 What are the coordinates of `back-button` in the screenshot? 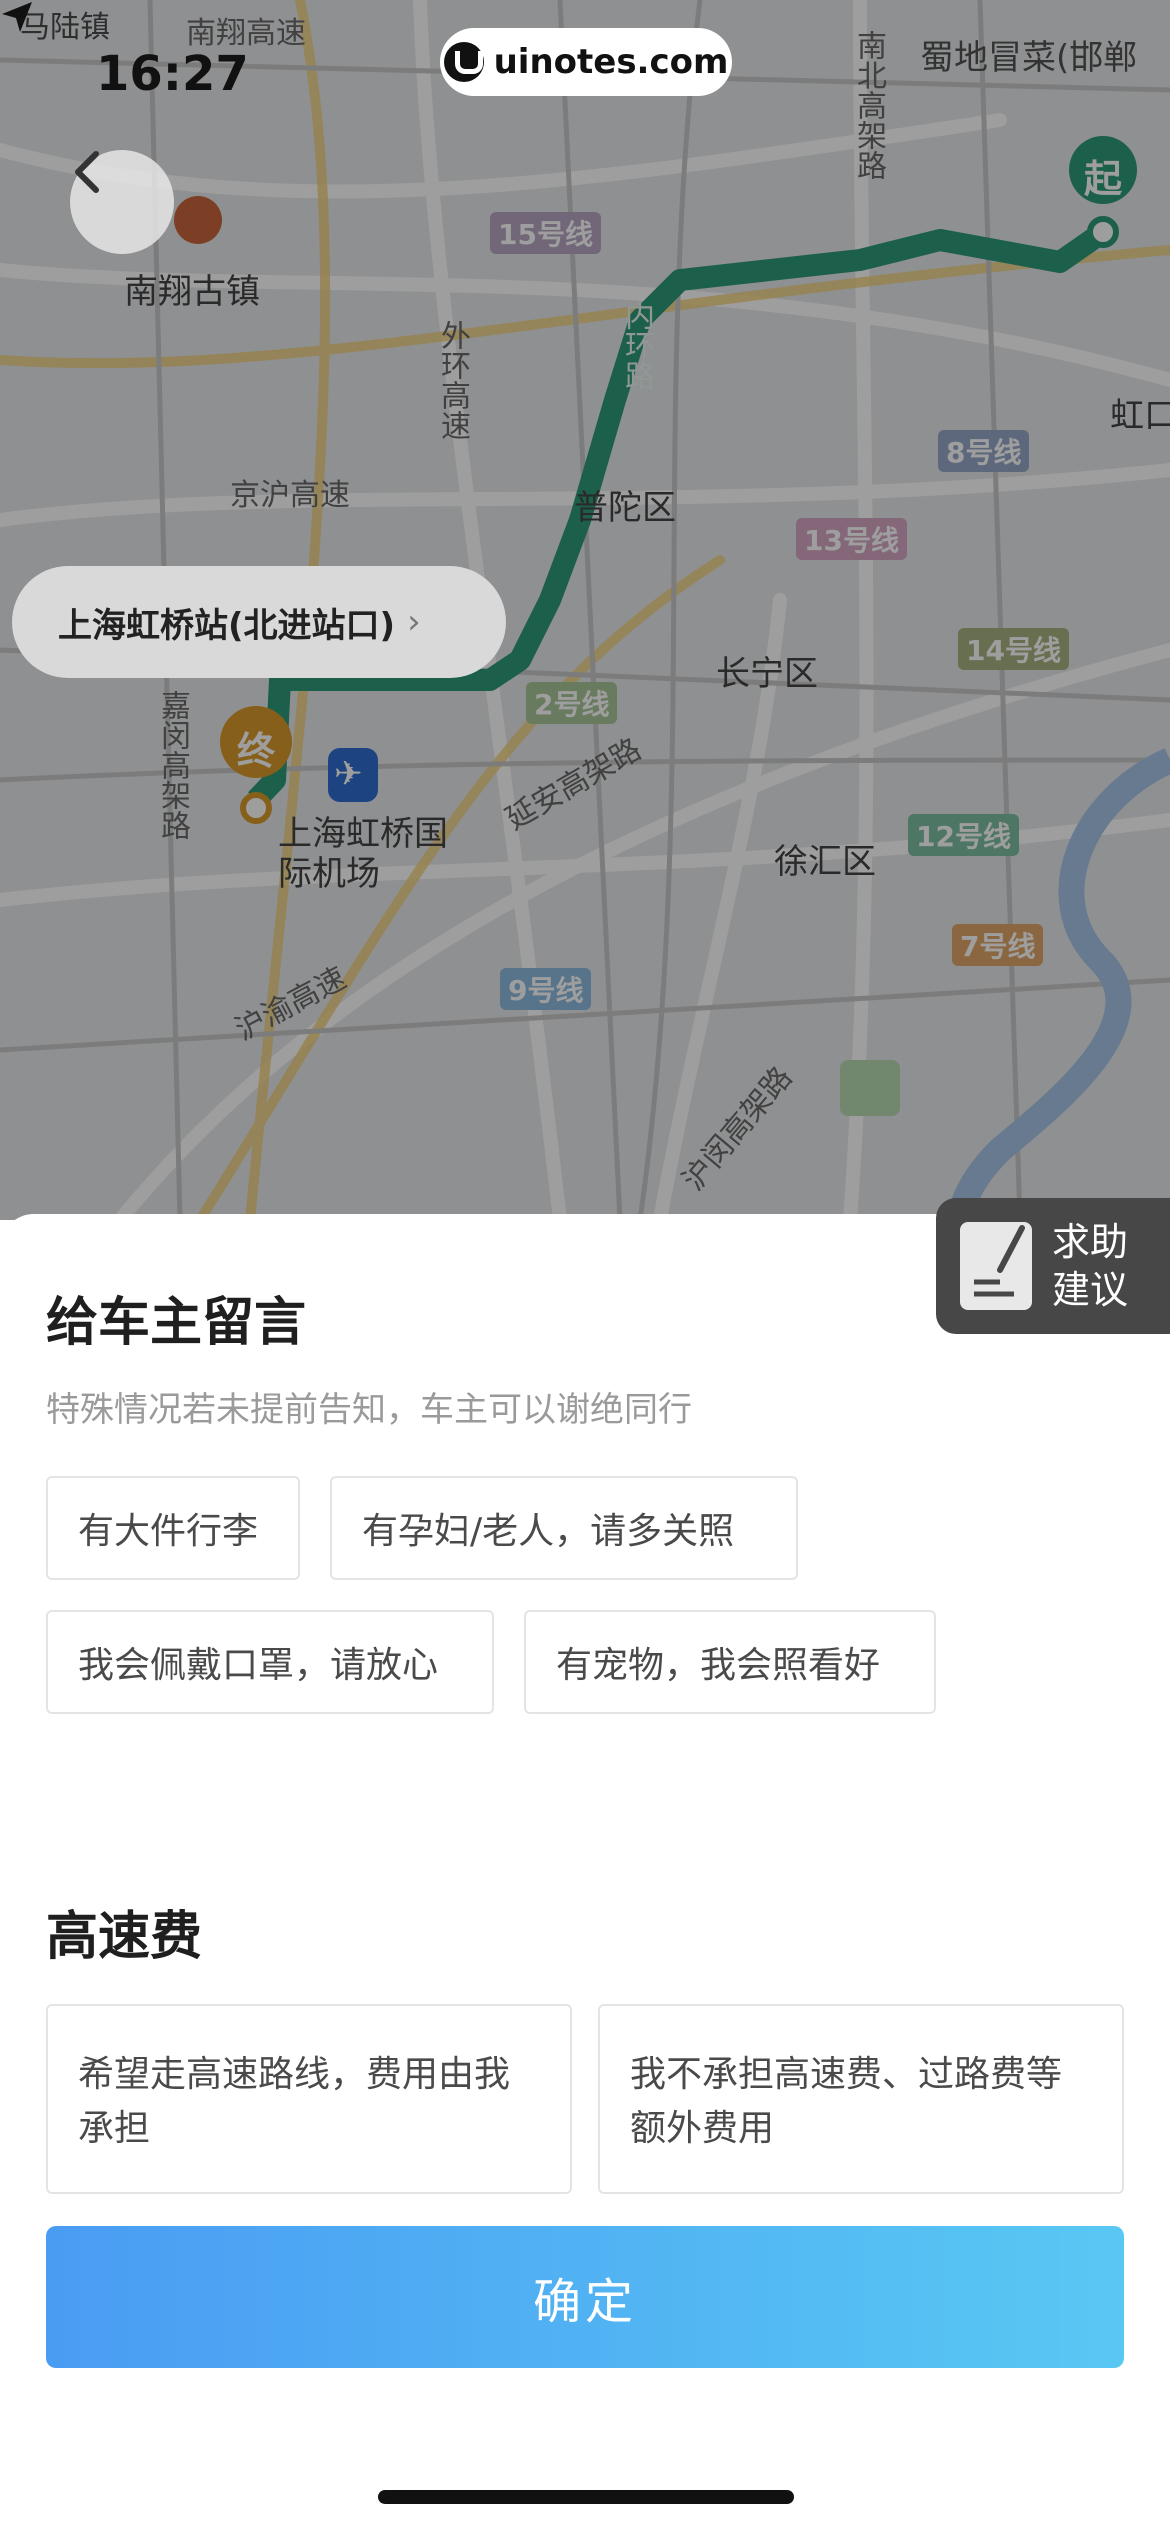 It's located at (122, 202).